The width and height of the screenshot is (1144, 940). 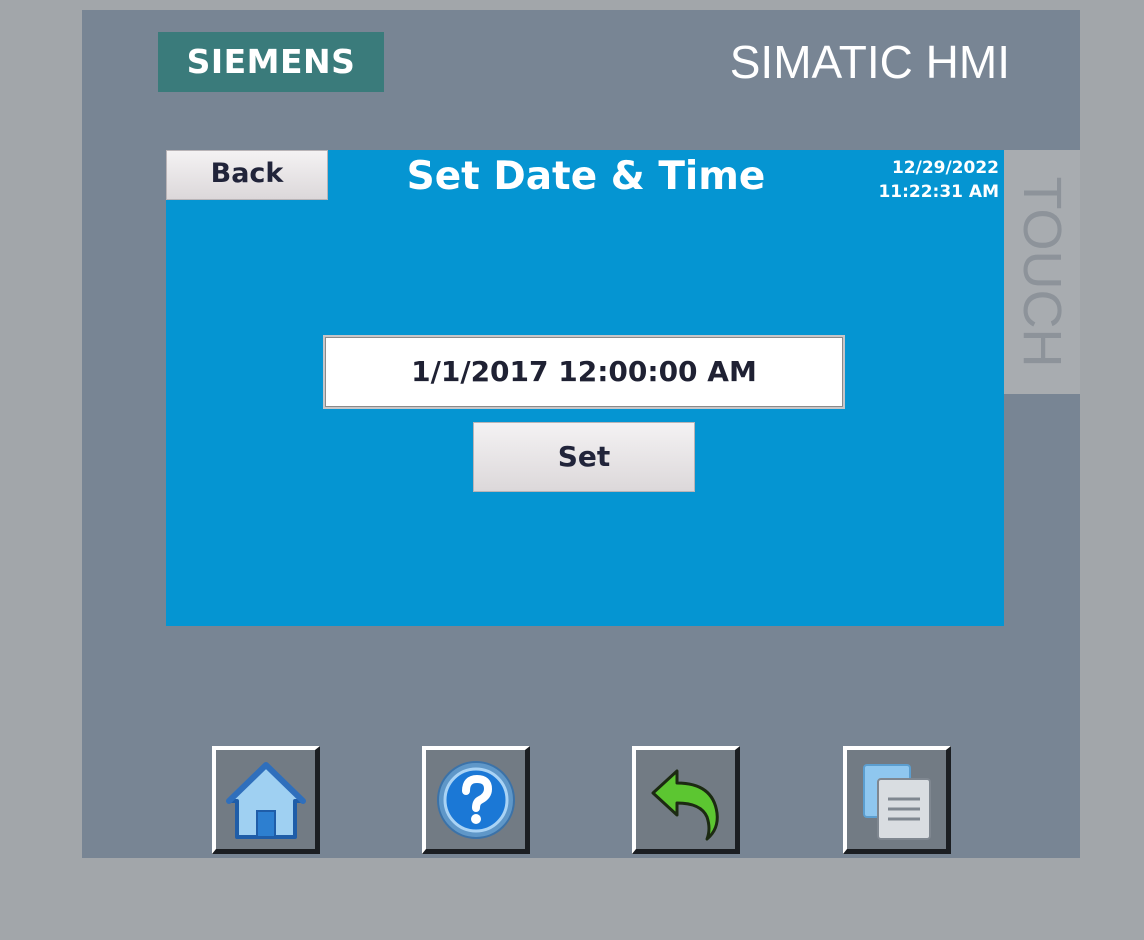 What do you see at coordinates (271, 62) in the screenshot?
I see `siemens-logo: SIEMENS` at bounding box center [271, 62].